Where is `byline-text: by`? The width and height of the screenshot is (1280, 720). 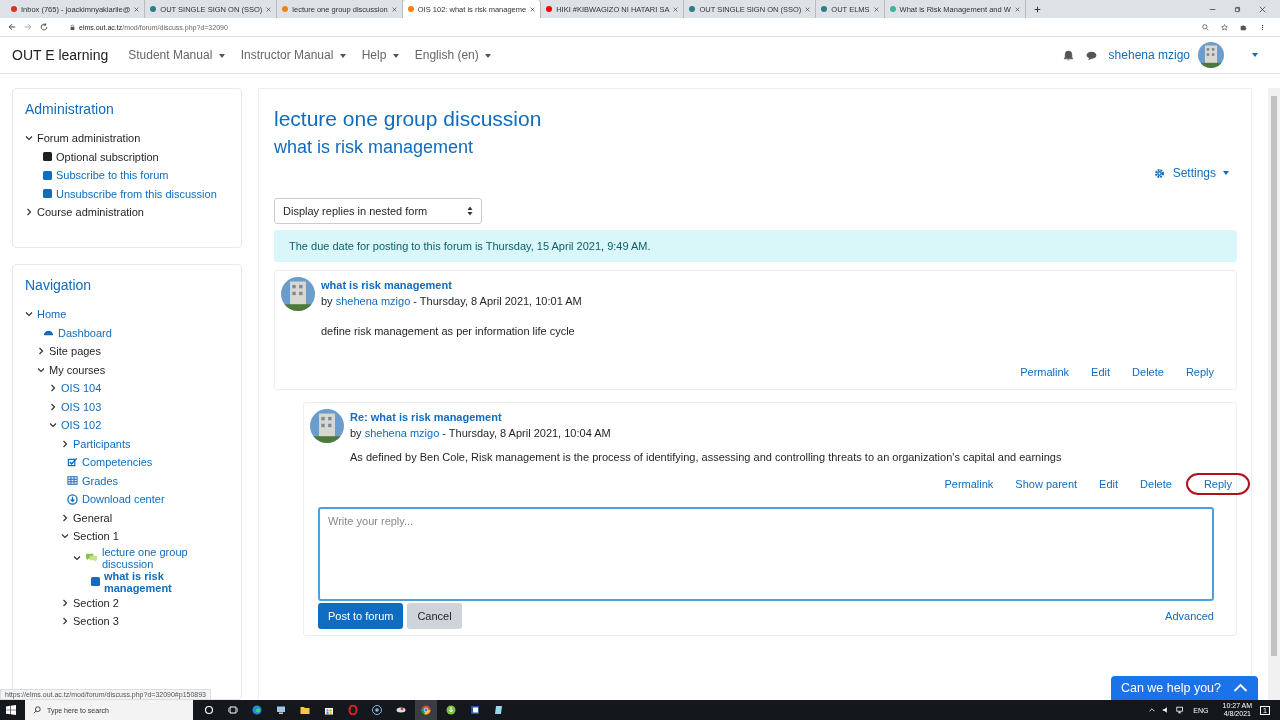
byline-text: by is located at coordinates (356, 433).